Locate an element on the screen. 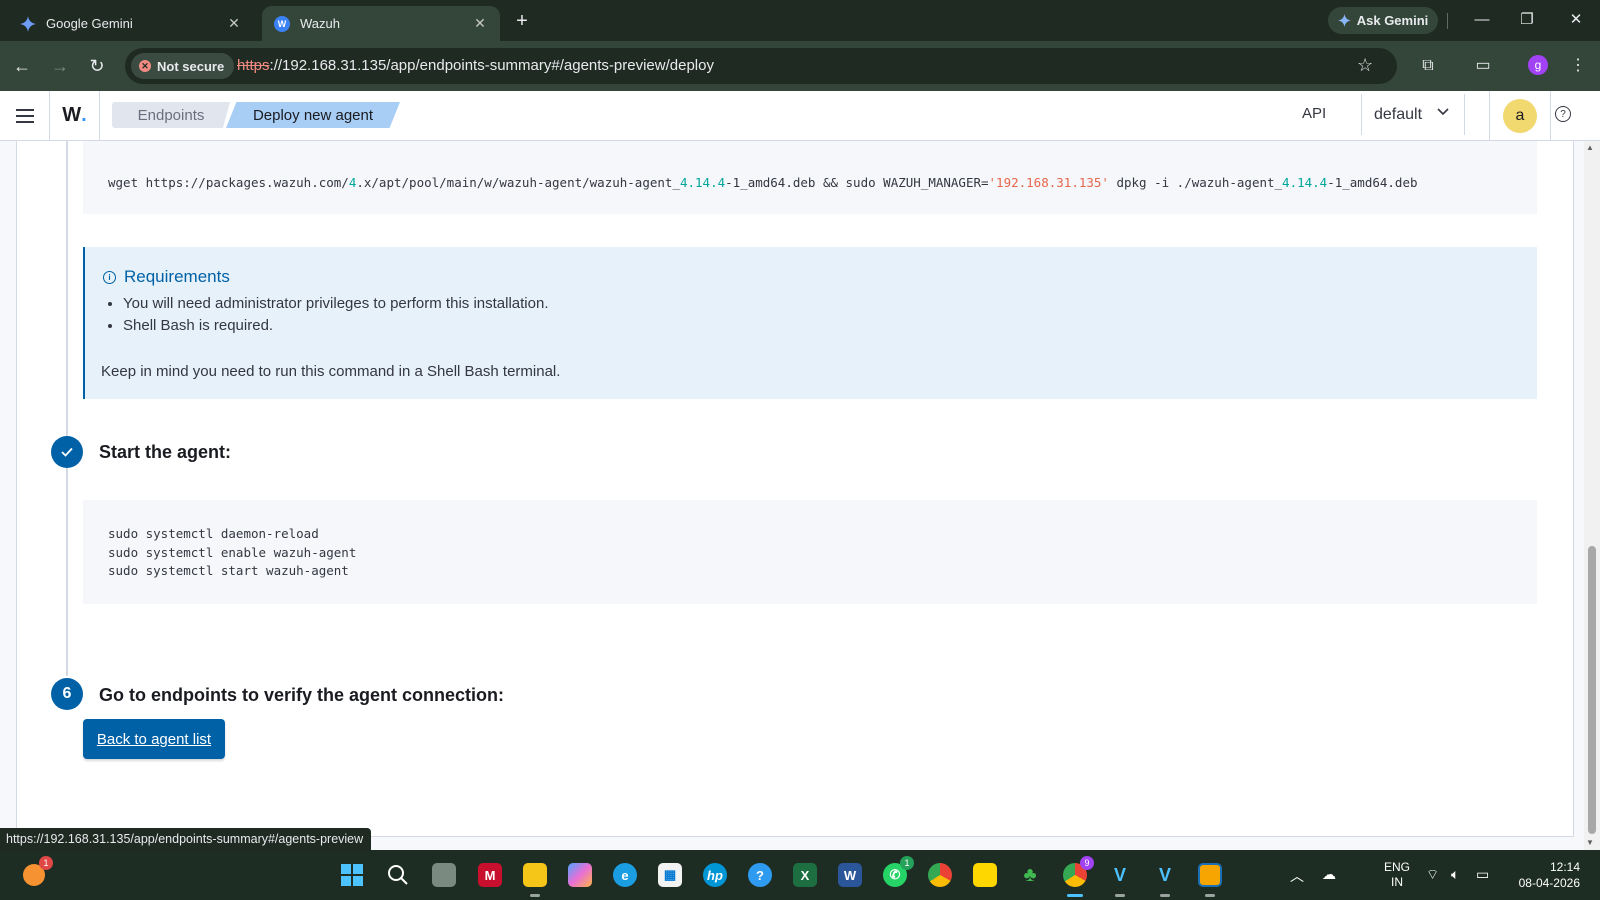 This screenshot has height=900, width=1600. widgets-weather-icon: 1 is located at coordinates (35, 873).